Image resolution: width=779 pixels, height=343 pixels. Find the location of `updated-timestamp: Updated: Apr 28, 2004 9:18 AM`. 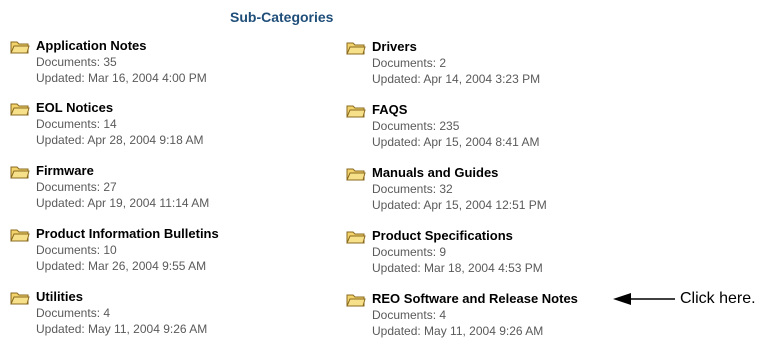

updated-timestamp: Updated: Apr 28, 2004 9:18 AM is located at coordinates (120, 140).